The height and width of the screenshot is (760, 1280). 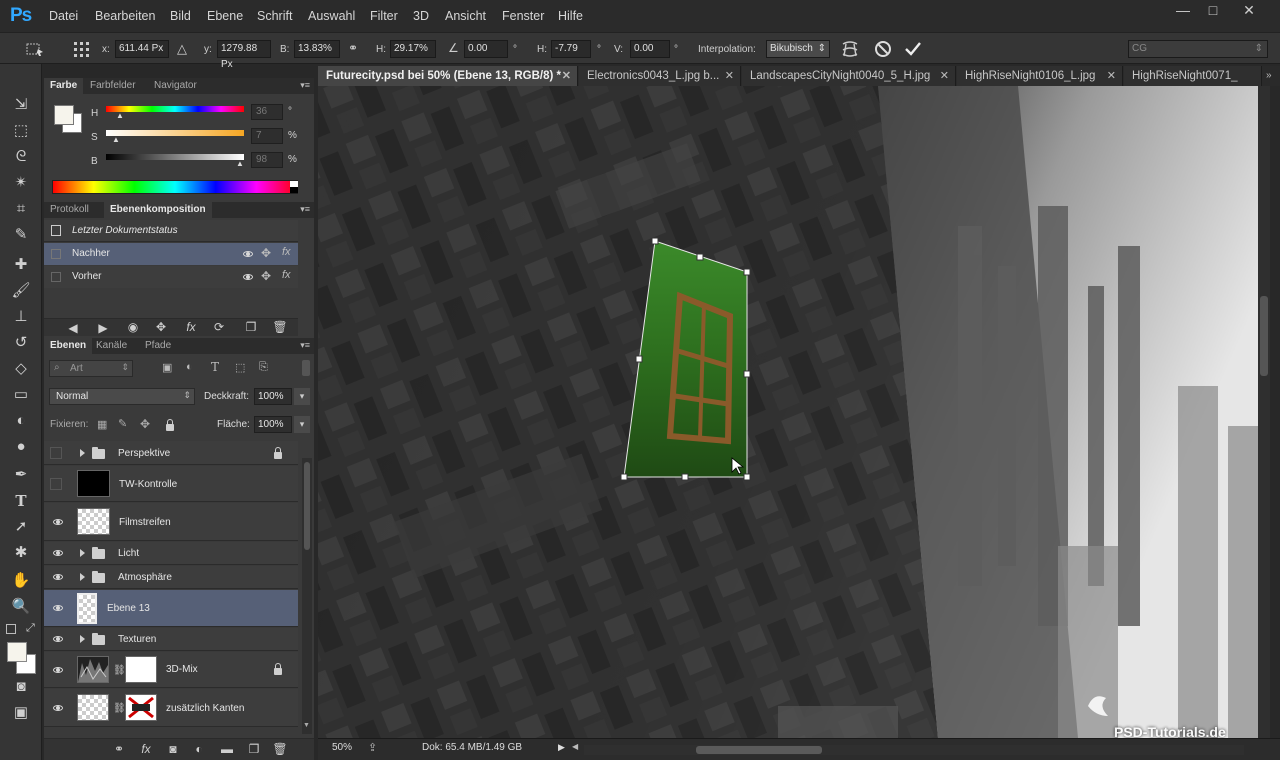 I want to click on filter-shape-icon: ⬚, so click(x=240, y=367).